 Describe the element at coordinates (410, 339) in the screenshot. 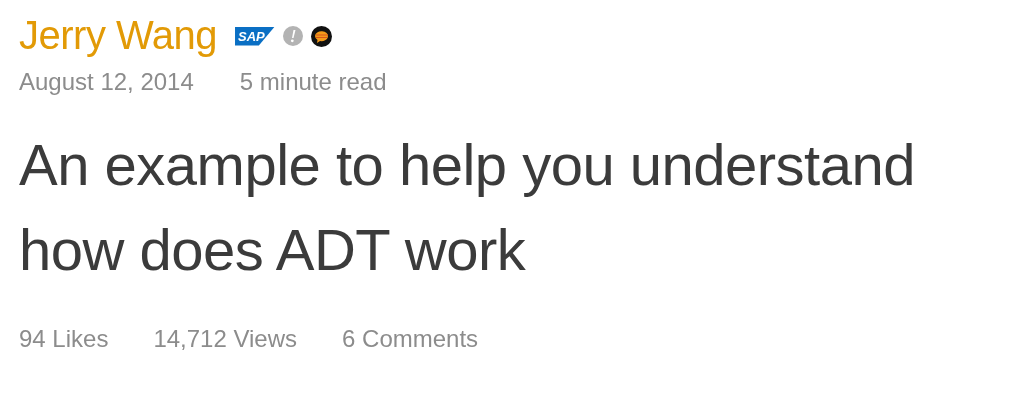

I see `stat-count: 6 Comments` at that location.